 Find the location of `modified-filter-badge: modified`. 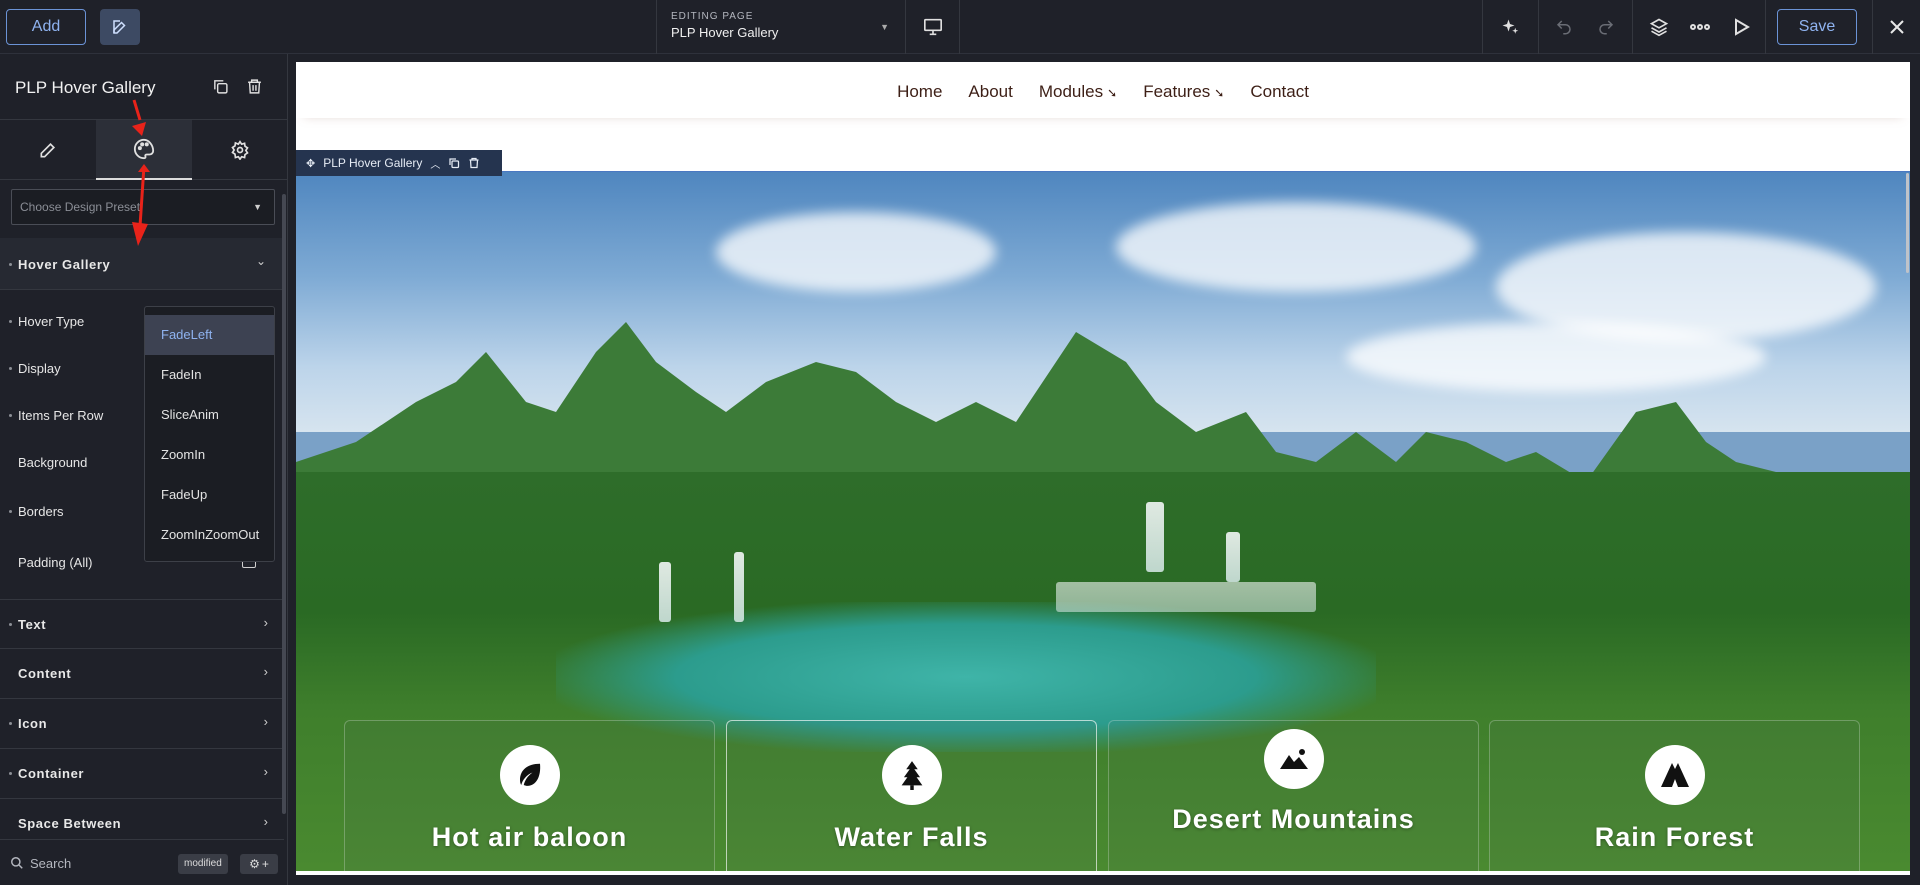

modified-filter-badge: modified is located at coordinates (203, 864).